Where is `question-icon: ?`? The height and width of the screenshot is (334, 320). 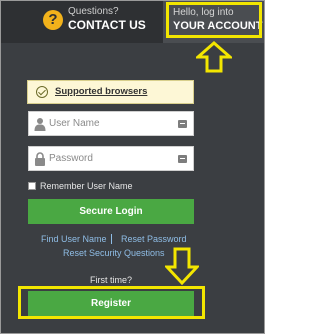 question-icon: ? is located at coordinates (53, 20).